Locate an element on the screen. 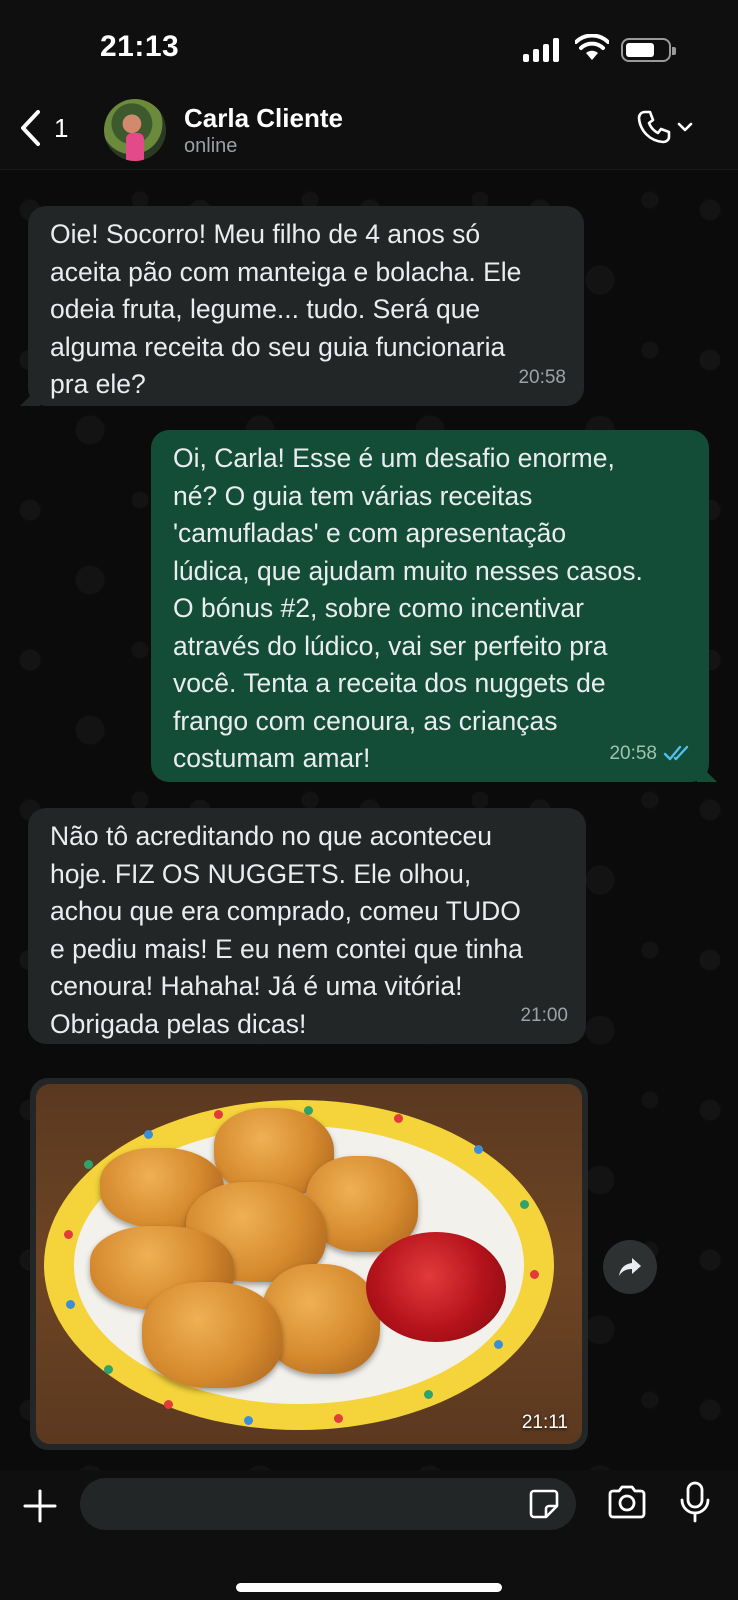 Image resolution: width=738 pixels, height=1600 pixels. message-input-field is located at coordinates (328, 1504).